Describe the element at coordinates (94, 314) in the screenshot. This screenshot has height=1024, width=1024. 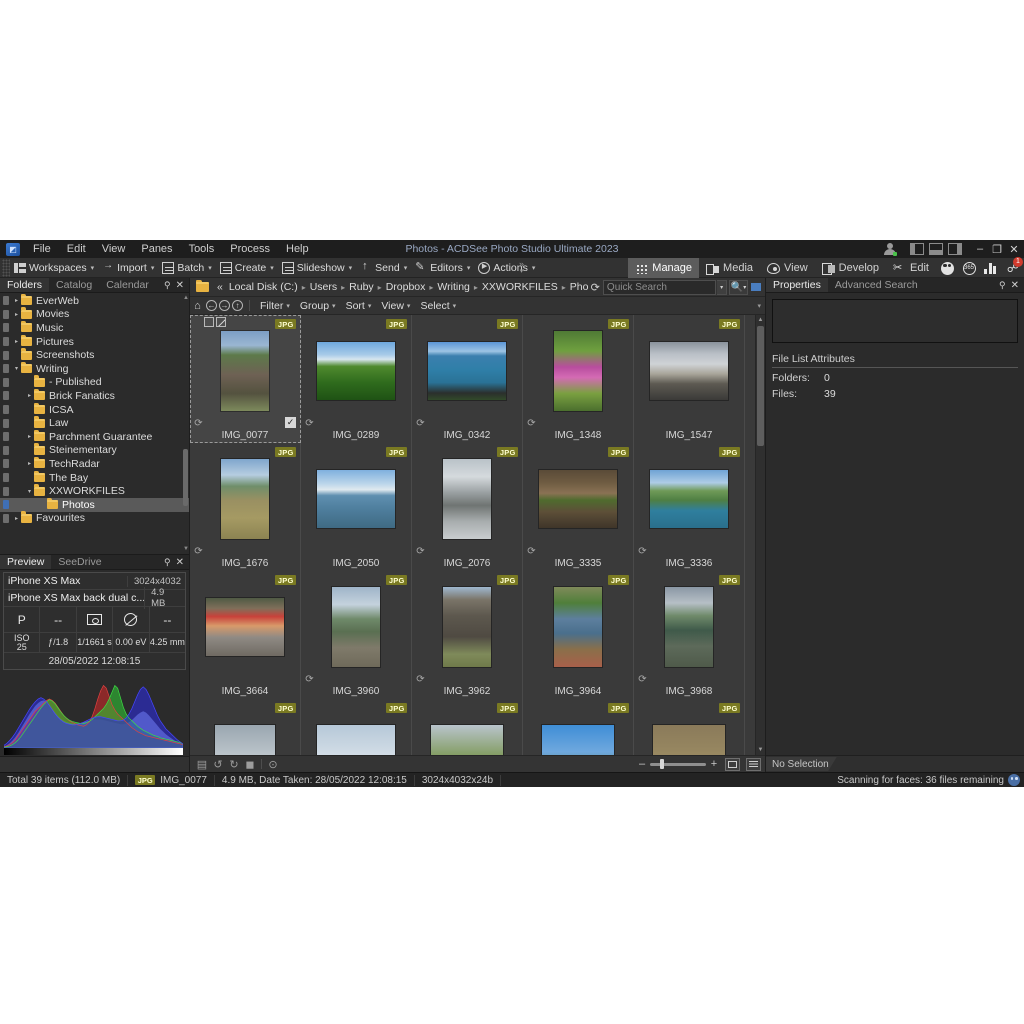
I see `tree-item-movies: ▸ Movies` at that location.